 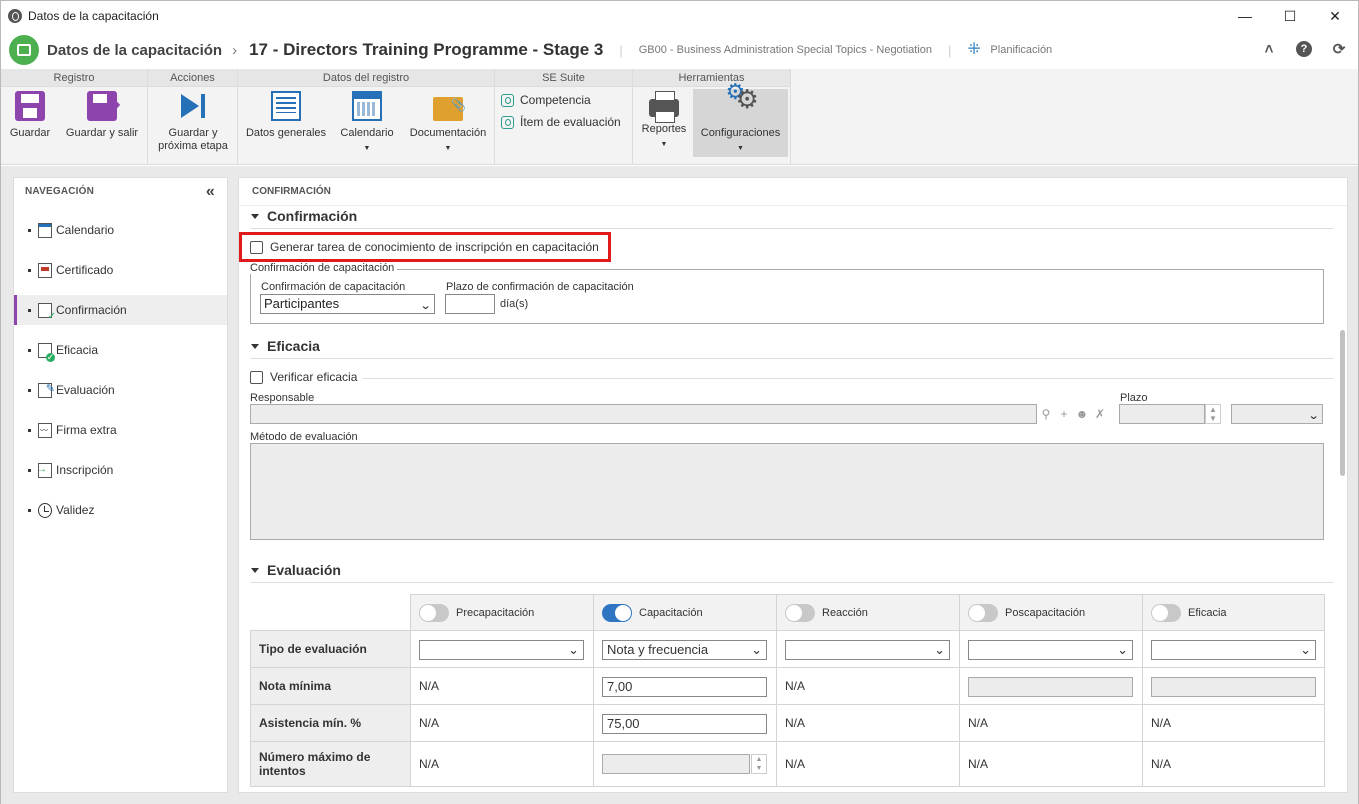 I want to click on nav-item-label: Inscripción, so click(x=85, y=470).